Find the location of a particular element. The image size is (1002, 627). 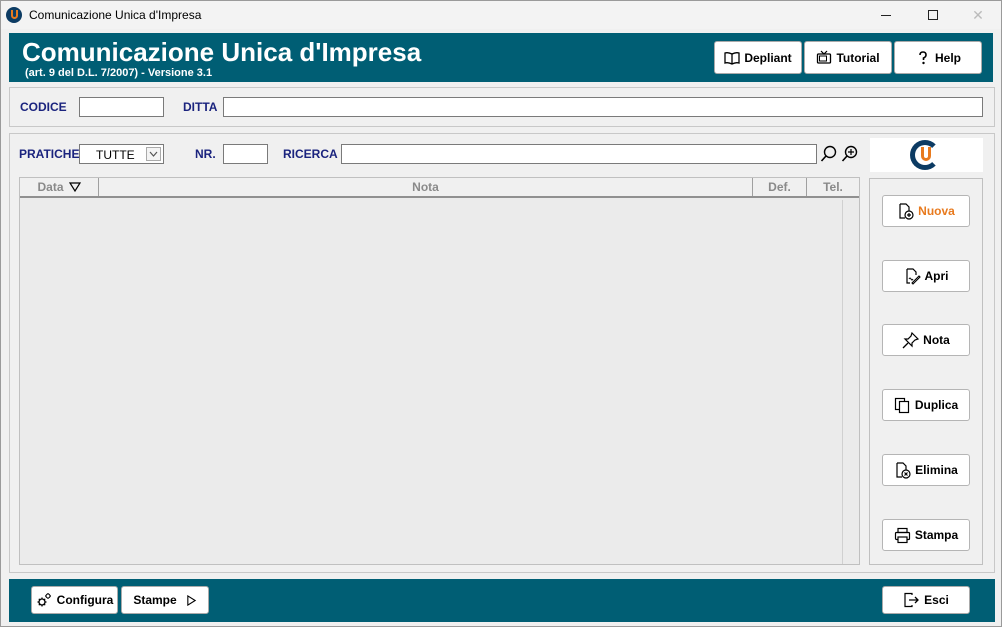

question-icon is located at coordinates (923, 57).